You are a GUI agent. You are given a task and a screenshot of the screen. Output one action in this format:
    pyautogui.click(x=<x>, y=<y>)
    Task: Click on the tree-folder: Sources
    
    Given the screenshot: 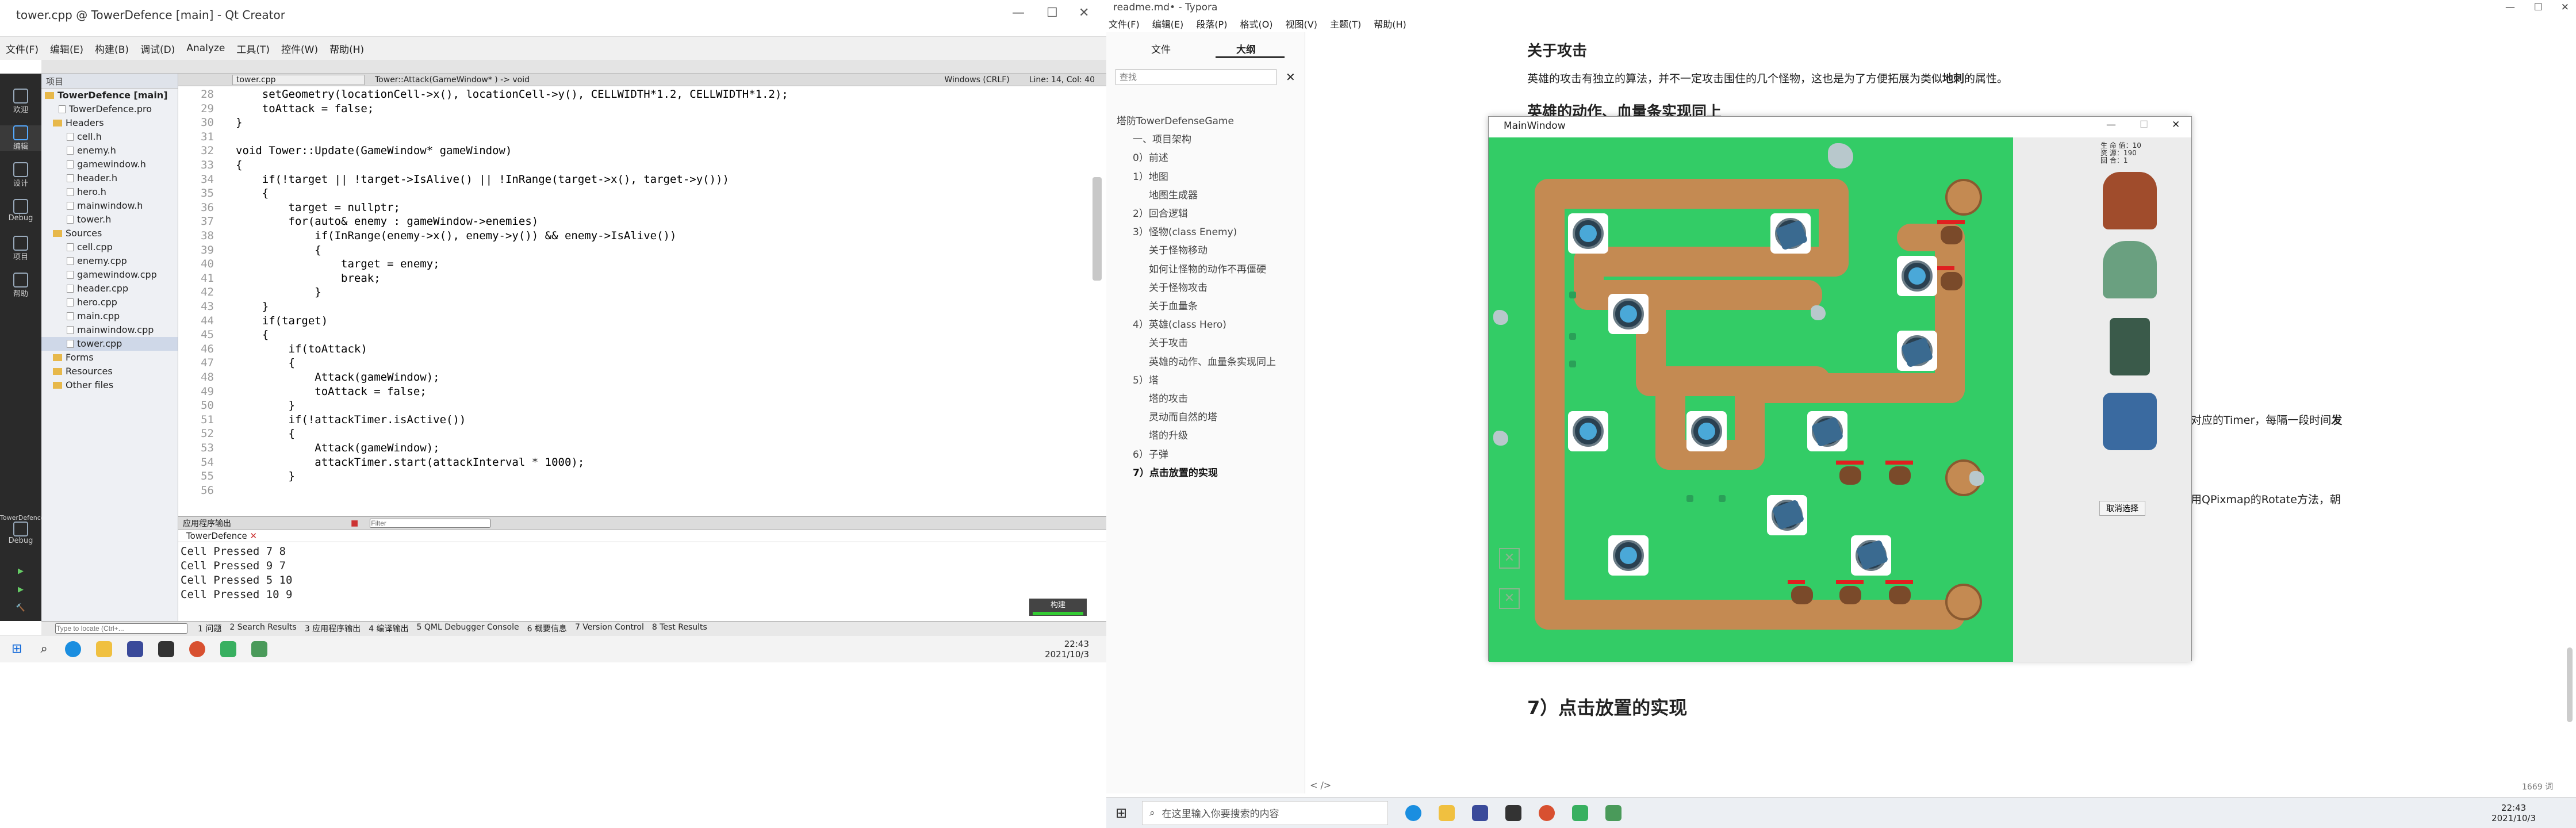 What is the action you would take?
    pyautogui.click(x=109, y=233)
    